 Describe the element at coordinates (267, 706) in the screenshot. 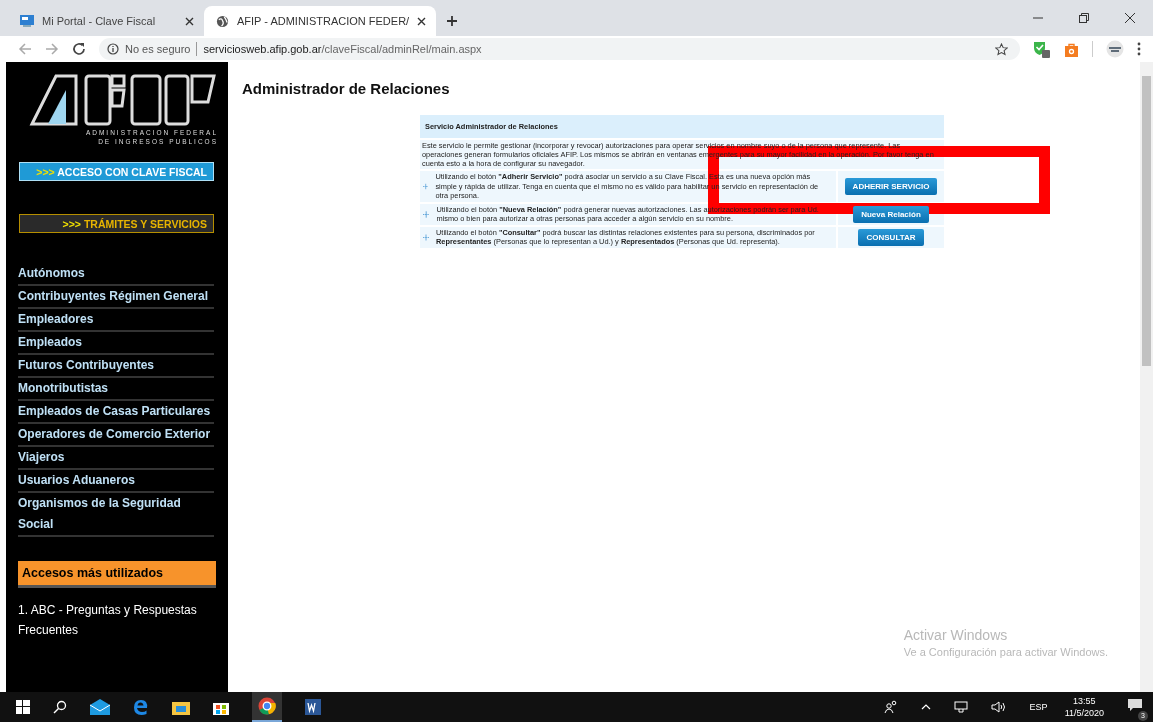

I see `chrome-browser-icon` at that location.